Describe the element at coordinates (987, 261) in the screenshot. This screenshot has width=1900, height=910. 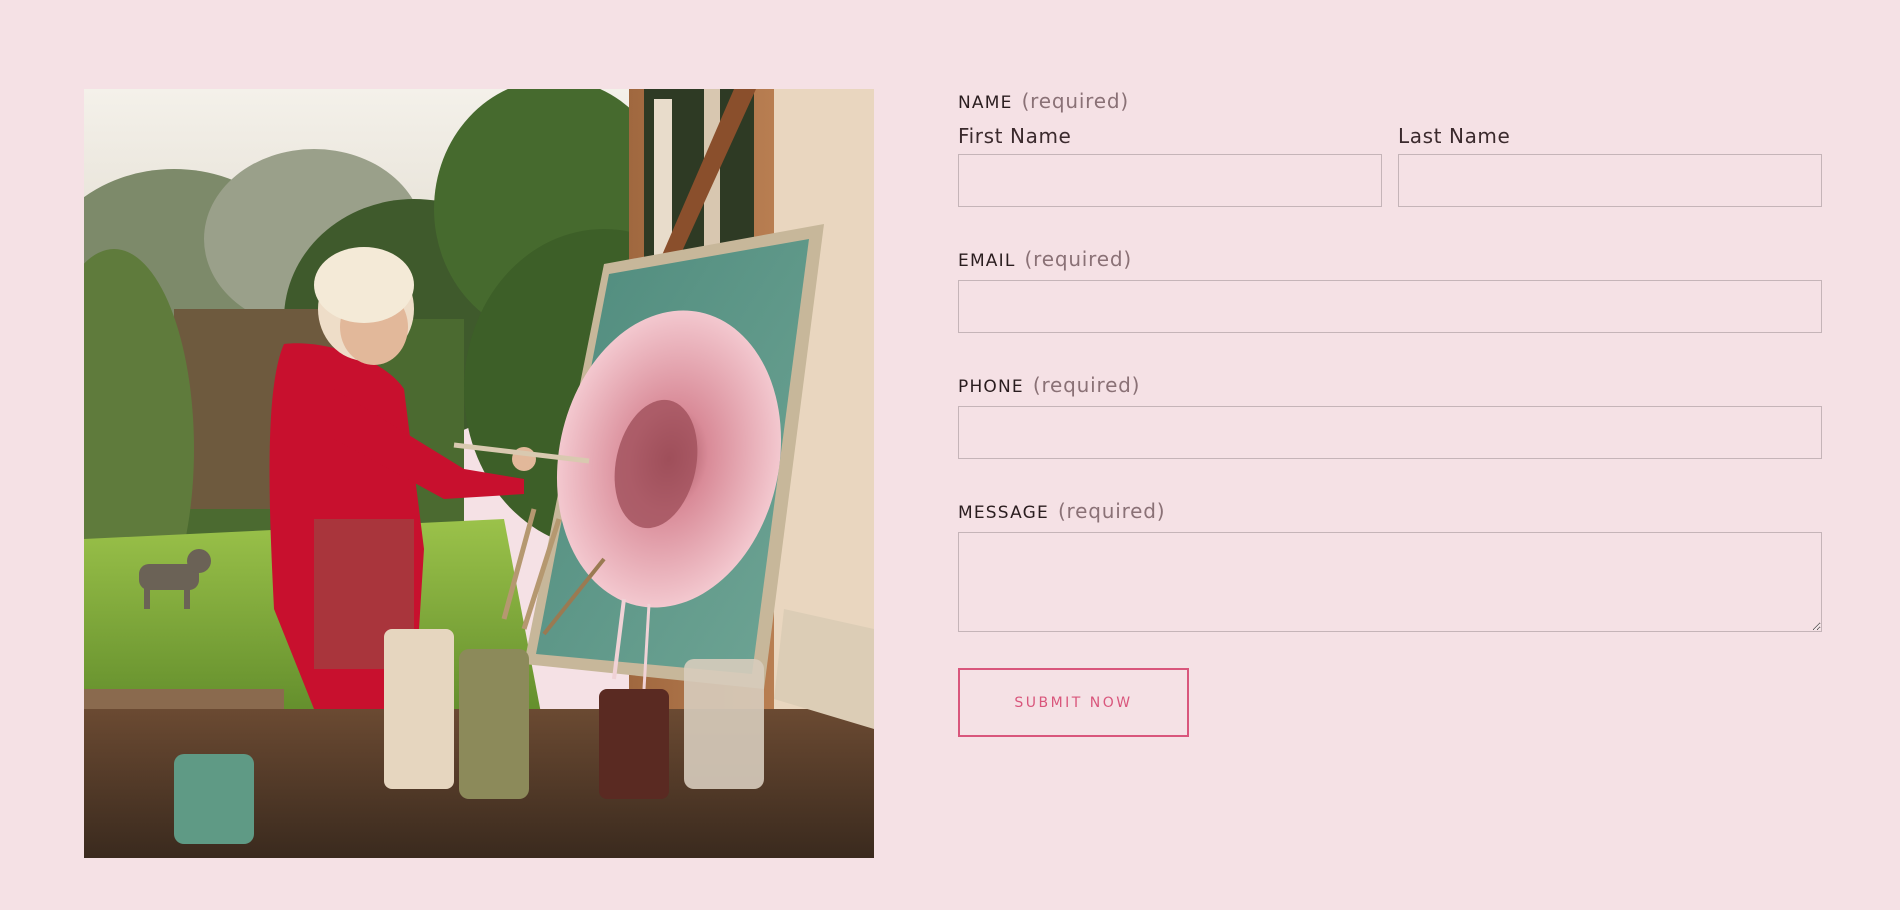
I see `email-label: EMAIL` at that location.